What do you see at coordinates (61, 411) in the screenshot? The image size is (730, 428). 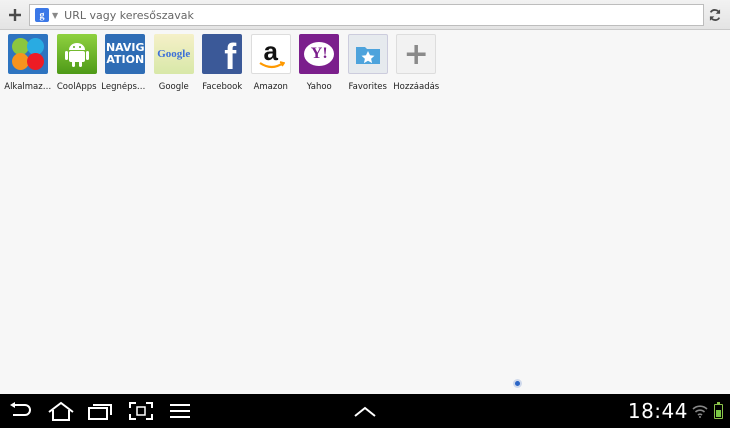 I see `home-icon` at bounding box center [61, 411].